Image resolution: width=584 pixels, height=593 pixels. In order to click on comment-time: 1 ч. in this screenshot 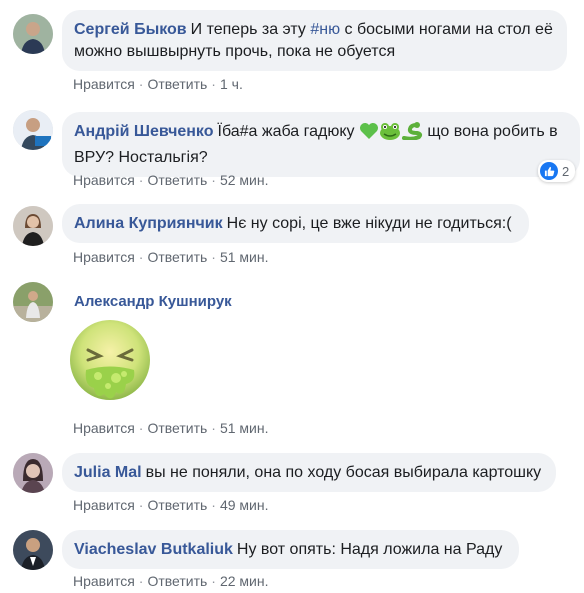, I will do `click(231, 84)`.